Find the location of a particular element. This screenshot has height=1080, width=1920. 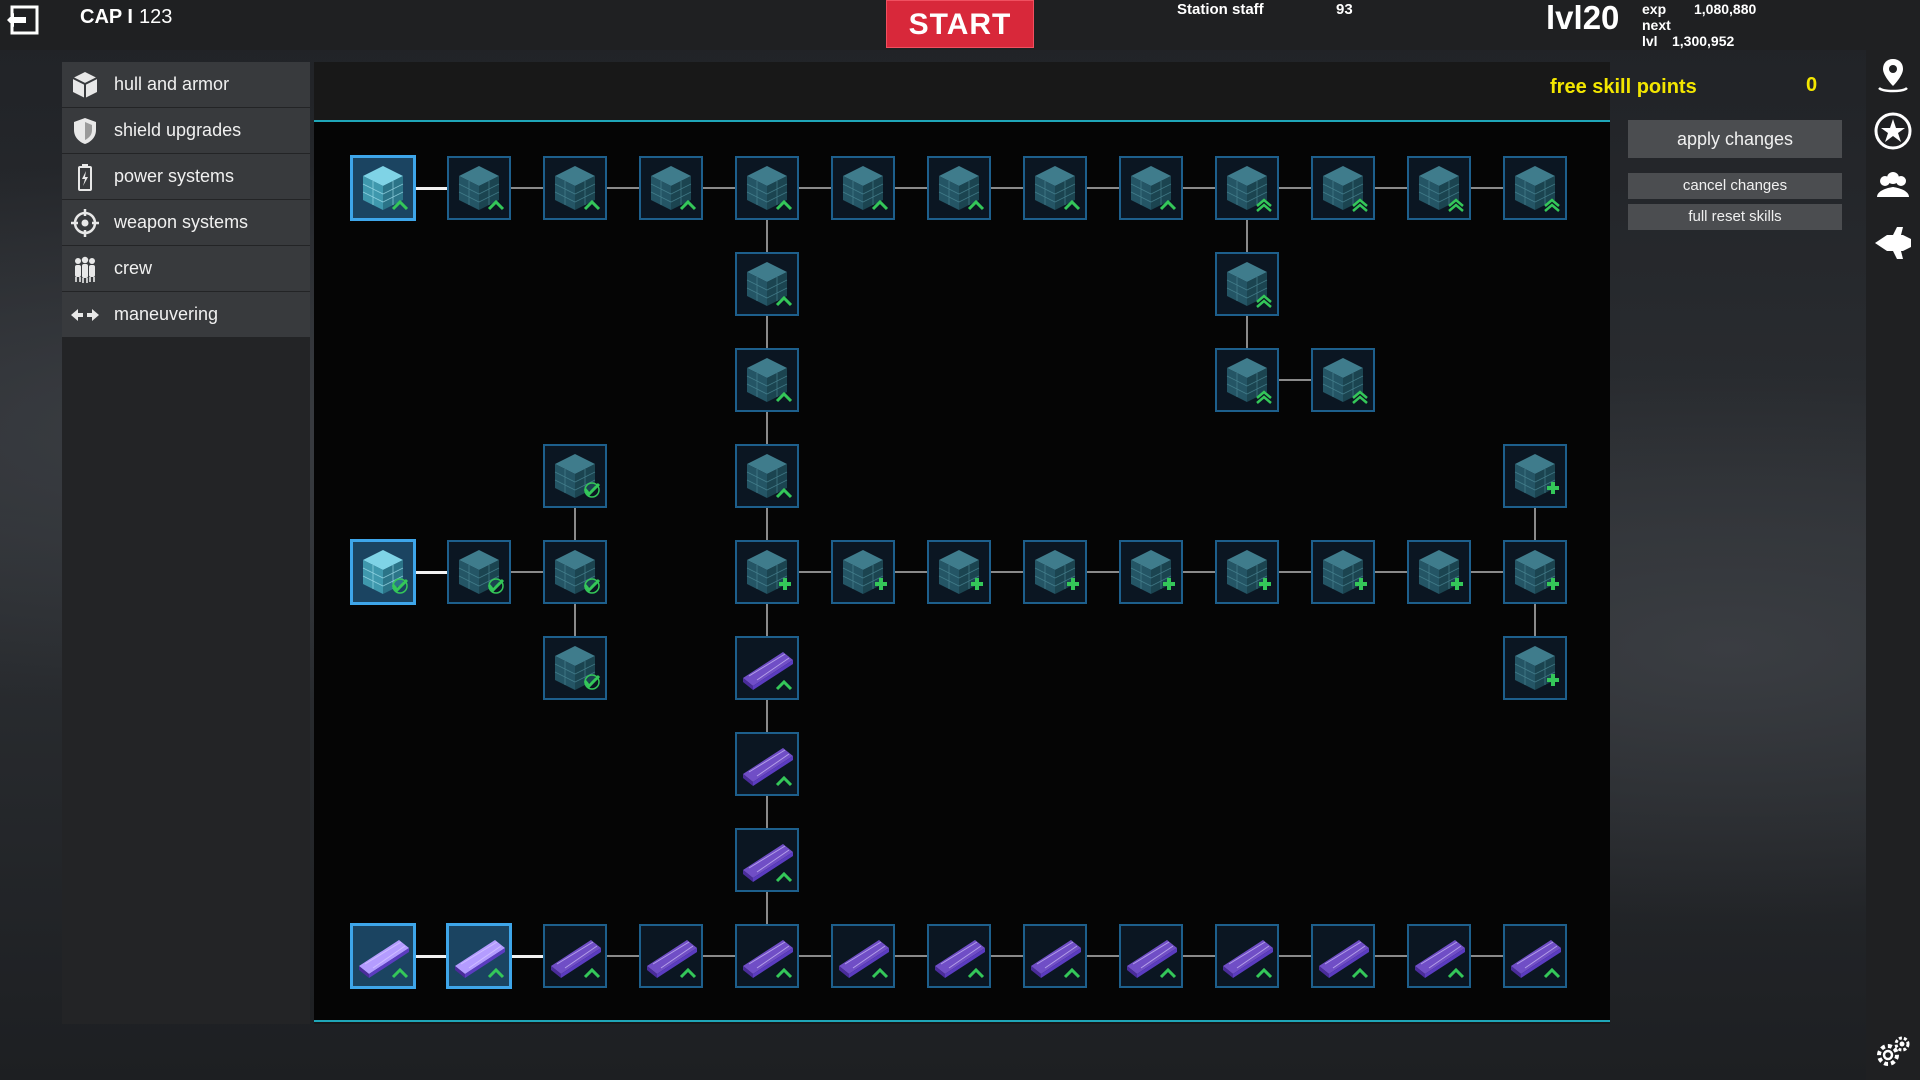

map-button is located at coordinates (1893, 75).